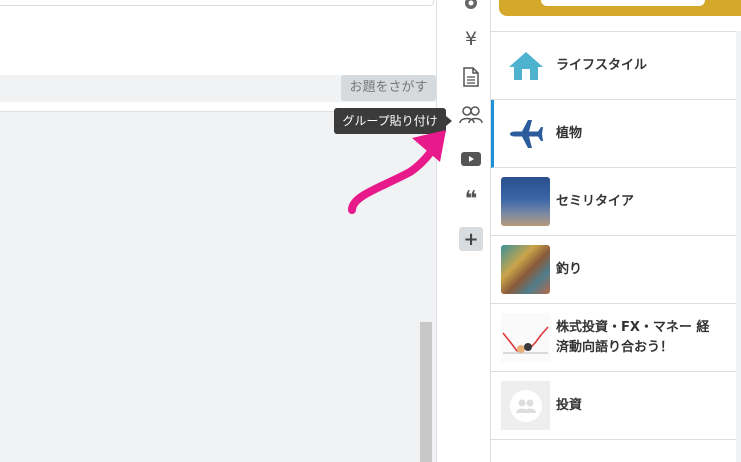  I want to click on airplane-icon, so click(525, 133).